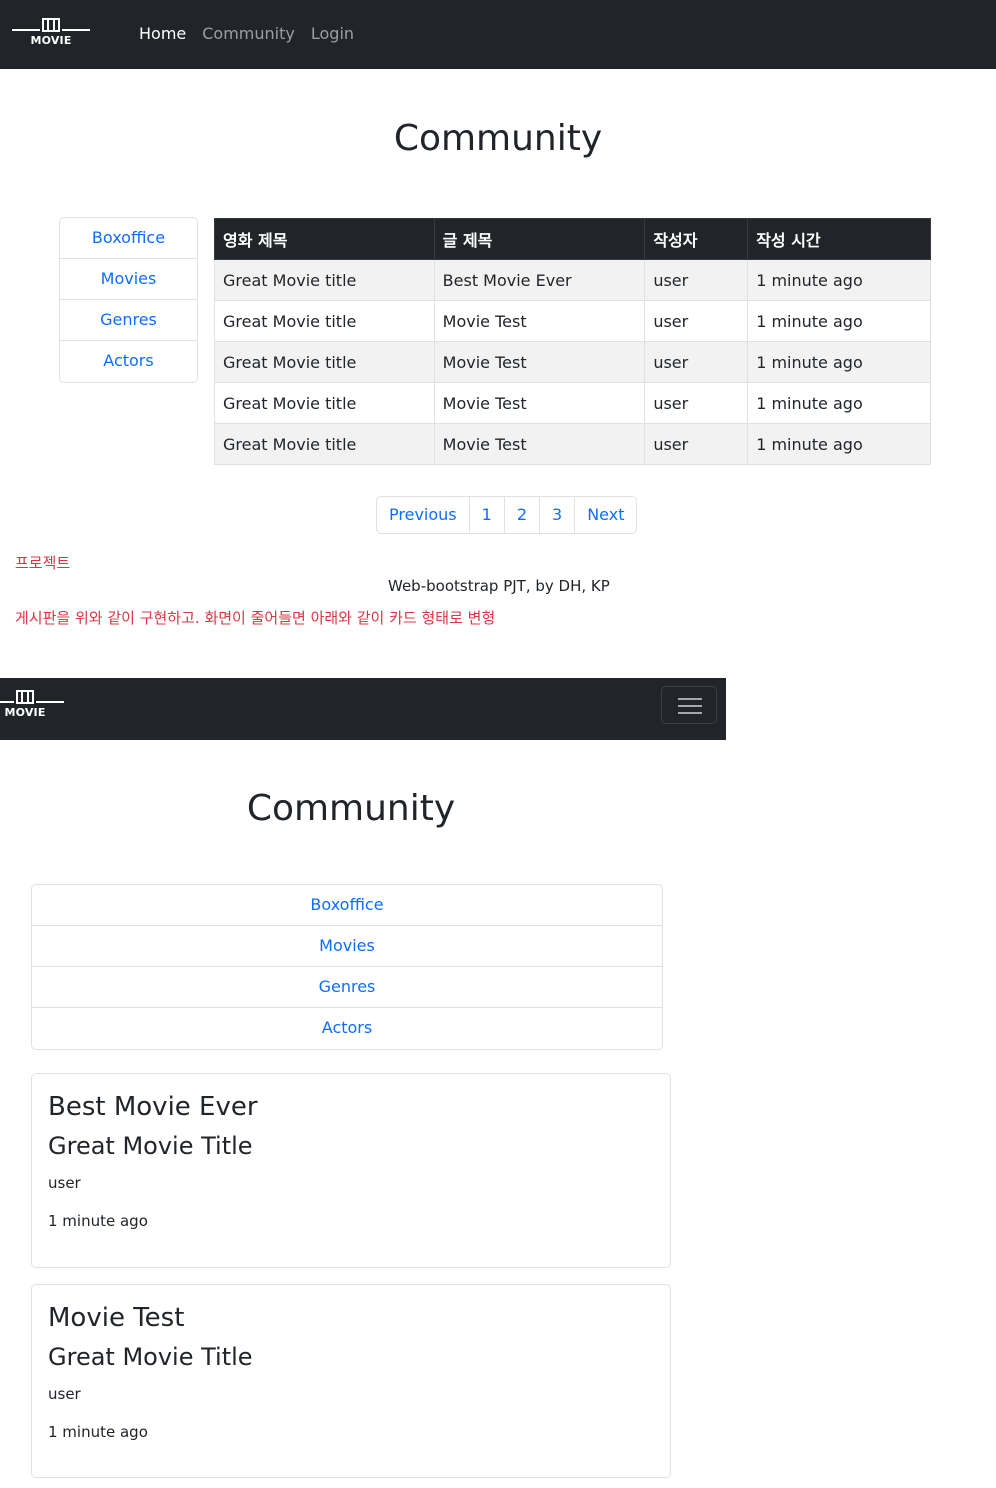 This screenshot has width=996, height=1488. I want to click on footer-credit: Web-bootstrap PJT, by DH, KP, so click(499, 586).